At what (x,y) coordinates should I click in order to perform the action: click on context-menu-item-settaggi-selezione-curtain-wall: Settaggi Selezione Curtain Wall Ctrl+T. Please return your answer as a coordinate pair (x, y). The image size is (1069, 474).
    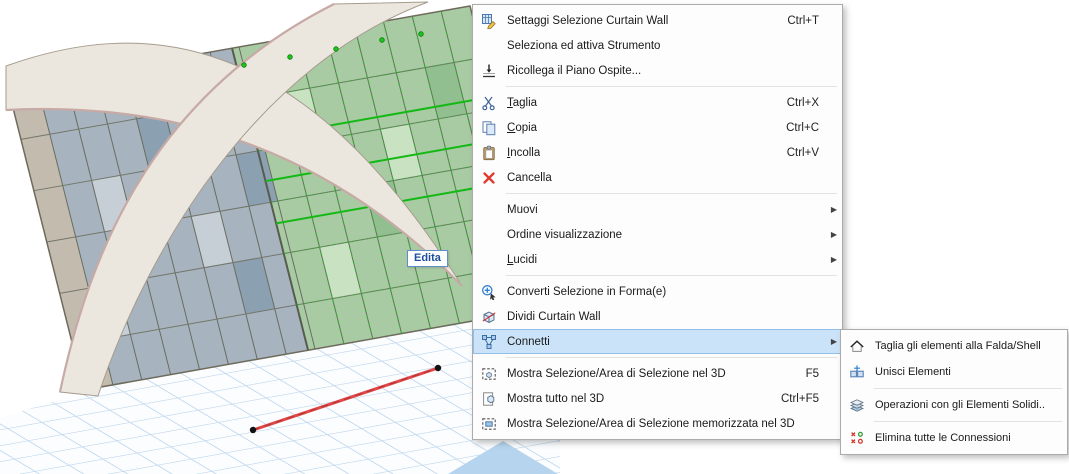
    Looking at the image, I should click on (657, 20).